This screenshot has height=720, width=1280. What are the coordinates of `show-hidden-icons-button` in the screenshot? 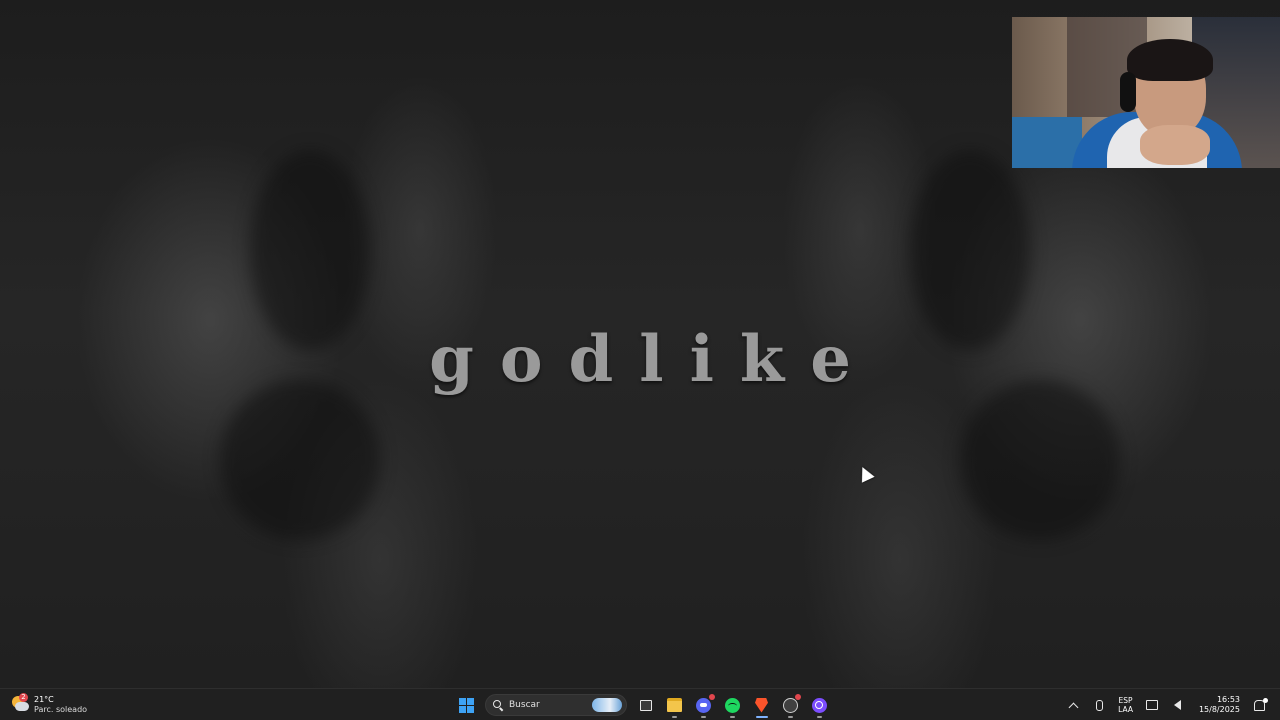 It's located at (1073, 705).